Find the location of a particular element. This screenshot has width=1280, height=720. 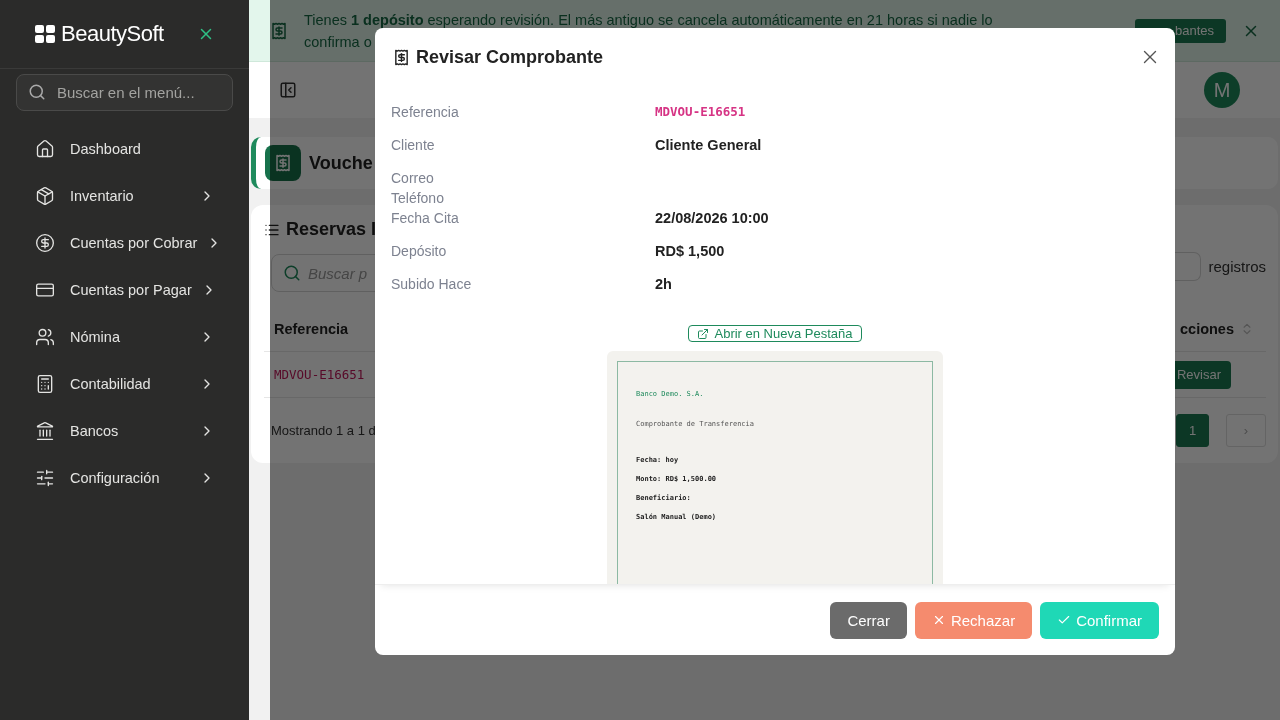

pagination-info: Mostrando 1 a 1 d is located at coordinates (323, 430).